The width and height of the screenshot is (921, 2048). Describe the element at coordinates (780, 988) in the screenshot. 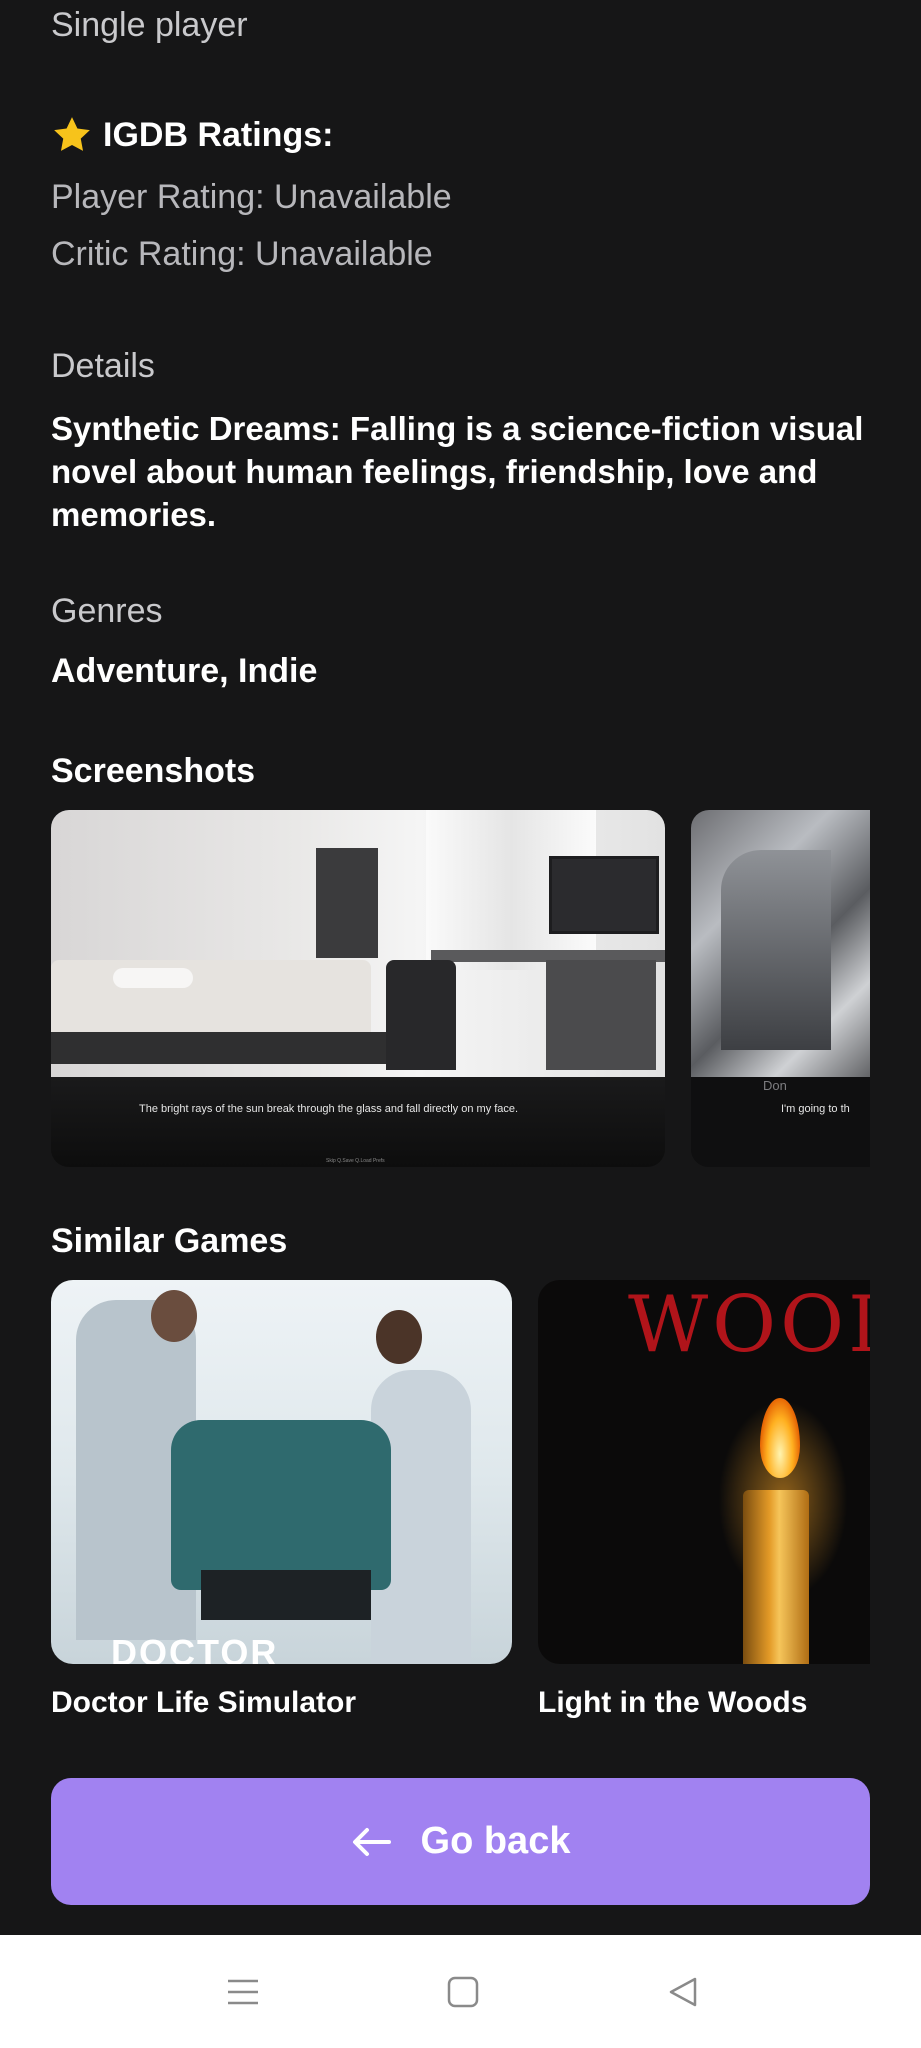

I see `screenshot-item: Don I'm going to th` at that location.